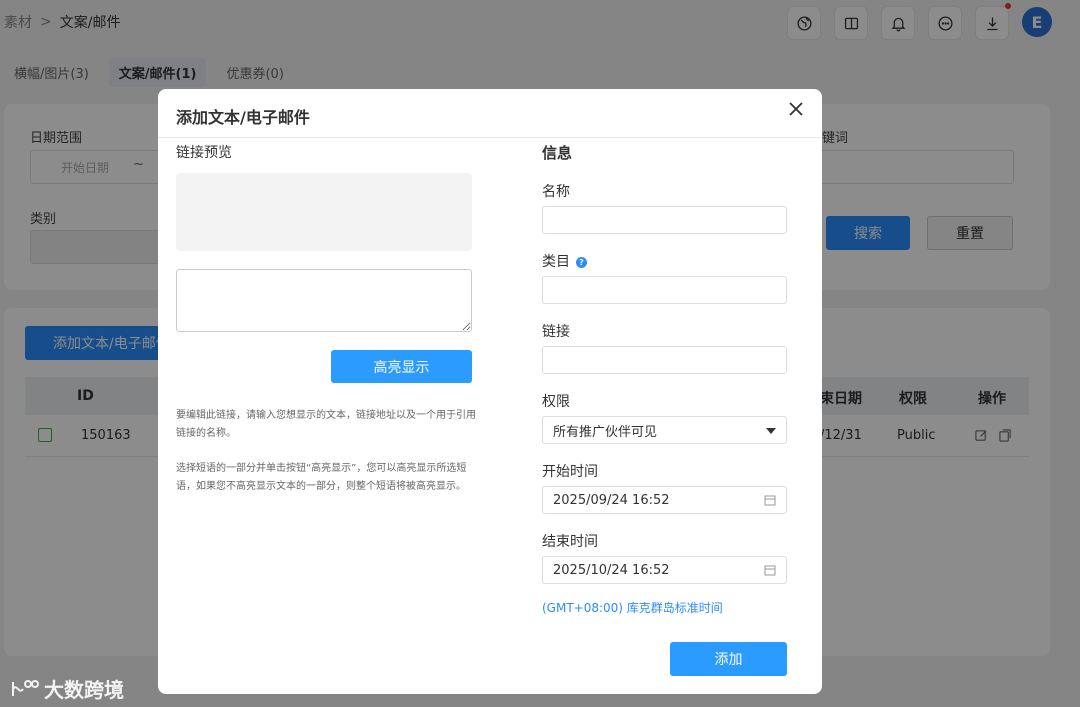  What do you see at coordinates (664, 220) in the screenshot?
I see `name-input` at bounding box center [664, 220].